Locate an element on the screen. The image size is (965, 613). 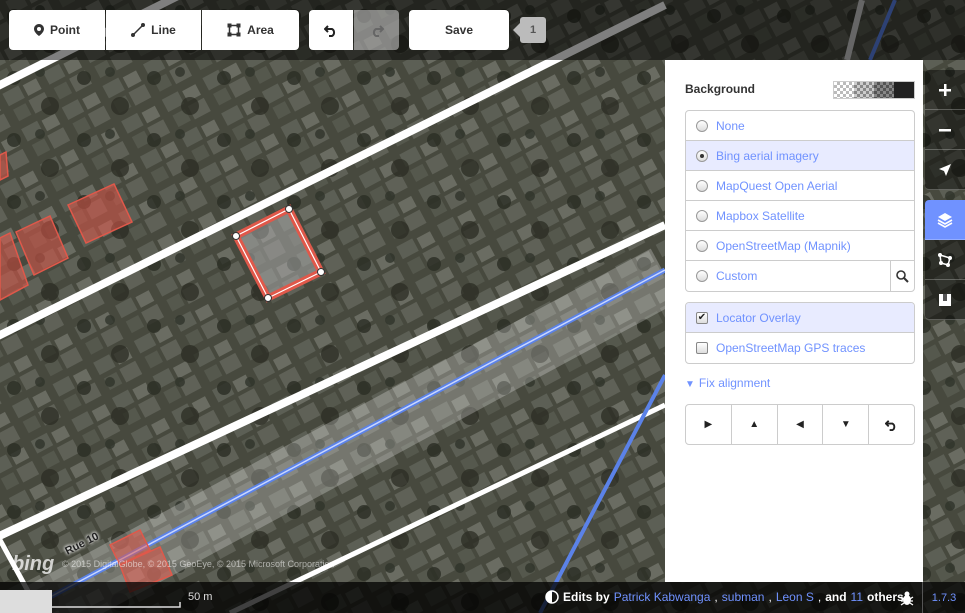
map-data-button is located at coordinates (945, 260).